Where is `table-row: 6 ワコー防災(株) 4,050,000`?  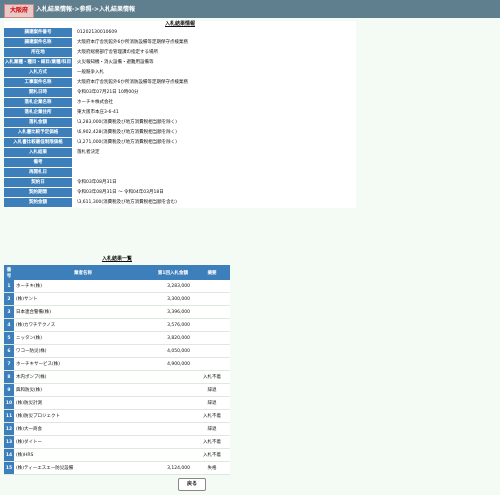
table-row: 6 ワコー防災(株) 4,050,000 is located at coordinates (117, 351).